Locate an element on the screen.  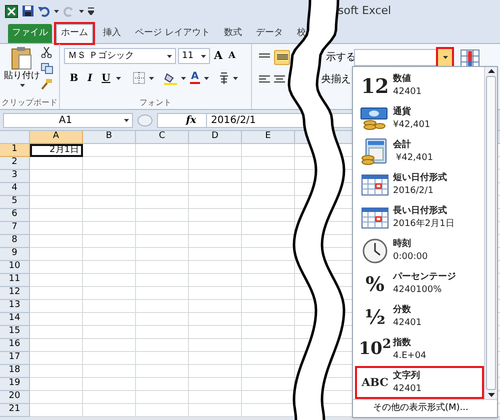
phonetic-guide-icon is located at coordinates (223, 78).